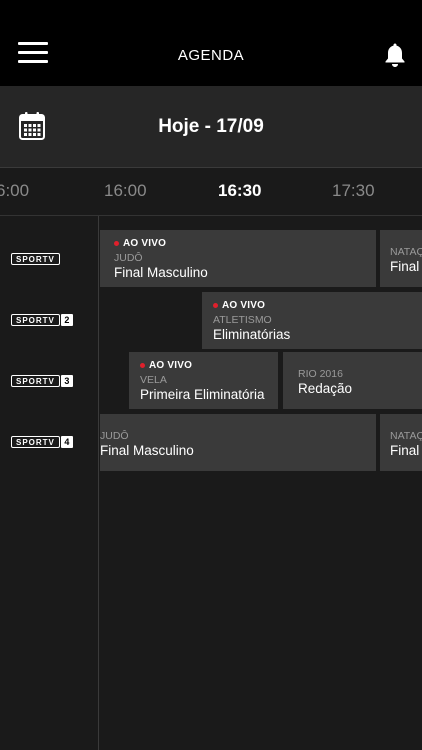 Image resolution: width=422 pixels, height=750 pixels. What do you see at coordinates (211, 55) in the screenshot?
I see `page-title: AGENDA` at bounding box center [211, 55].